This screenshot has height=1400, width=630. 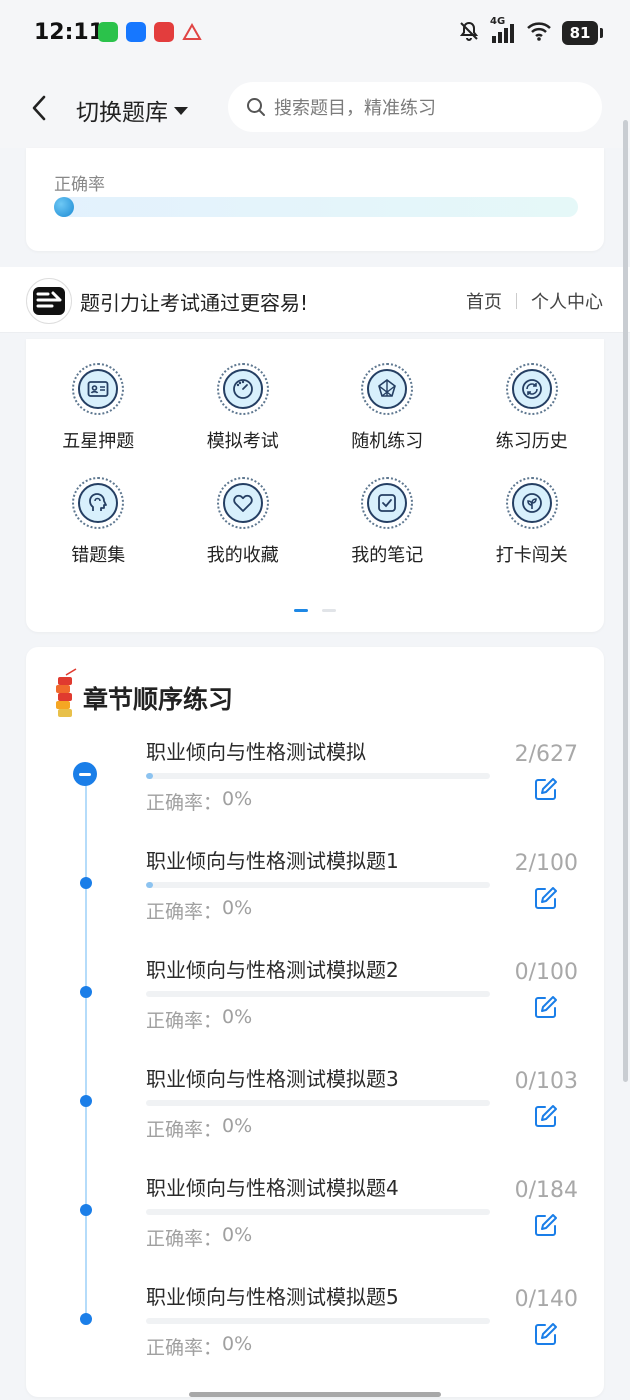 I want to click on menu-item-random-practice: 随机练习, so click(x=387, y=408).